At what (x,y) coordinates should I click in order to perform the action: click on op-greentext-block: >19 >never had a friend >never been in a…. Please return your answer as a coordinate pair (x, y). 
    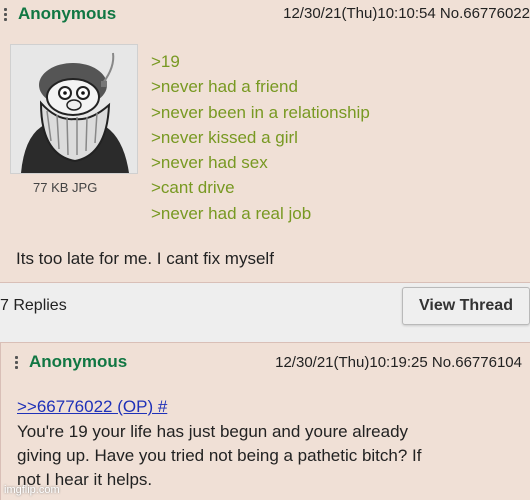
    Looking at the image, I should click on (260, 137).